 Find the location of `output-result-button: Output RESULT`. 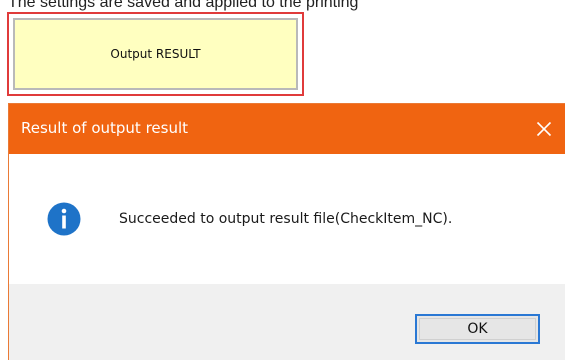

output-result-button: Output RESULT is located at coordinates (155, 54).